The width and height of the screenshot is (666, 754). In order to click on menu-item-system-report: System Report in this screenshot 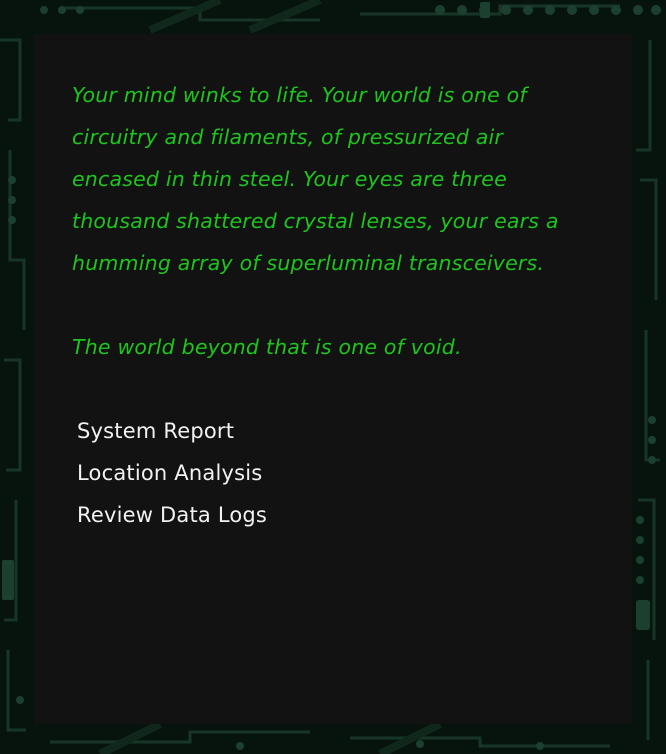, I will do `click(155, 431)`.